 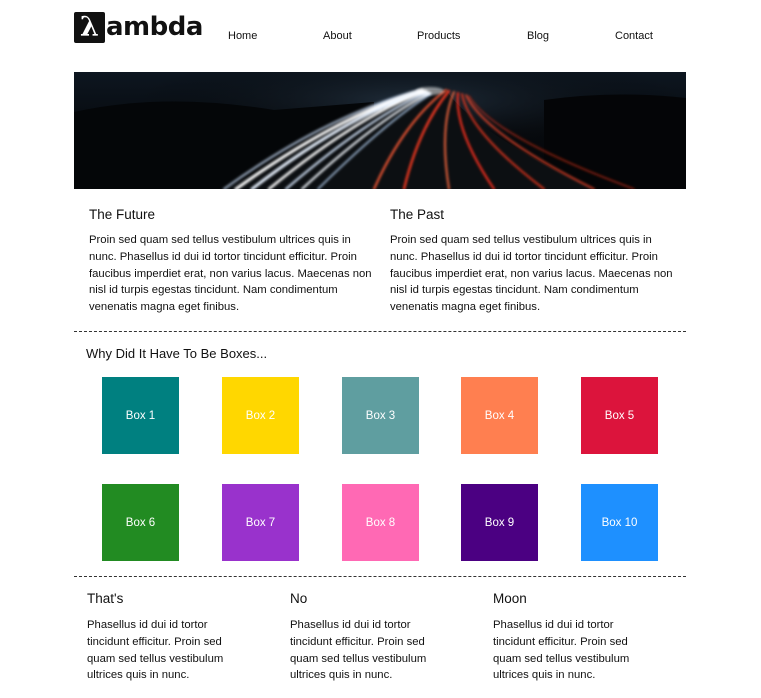 I want to click on hero-image, so click(x=380, y=130).